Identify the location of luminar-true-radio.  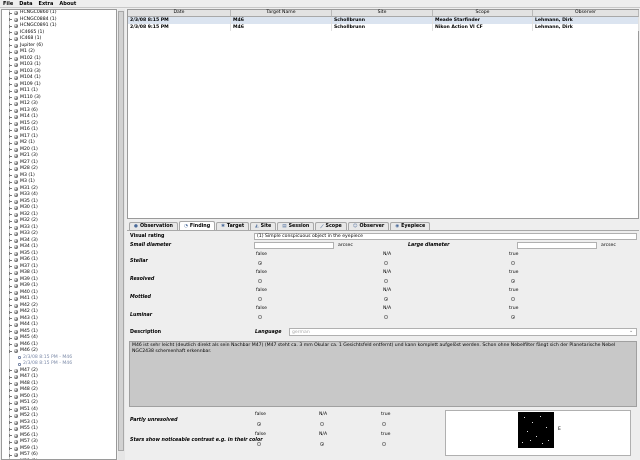
(513, 317).